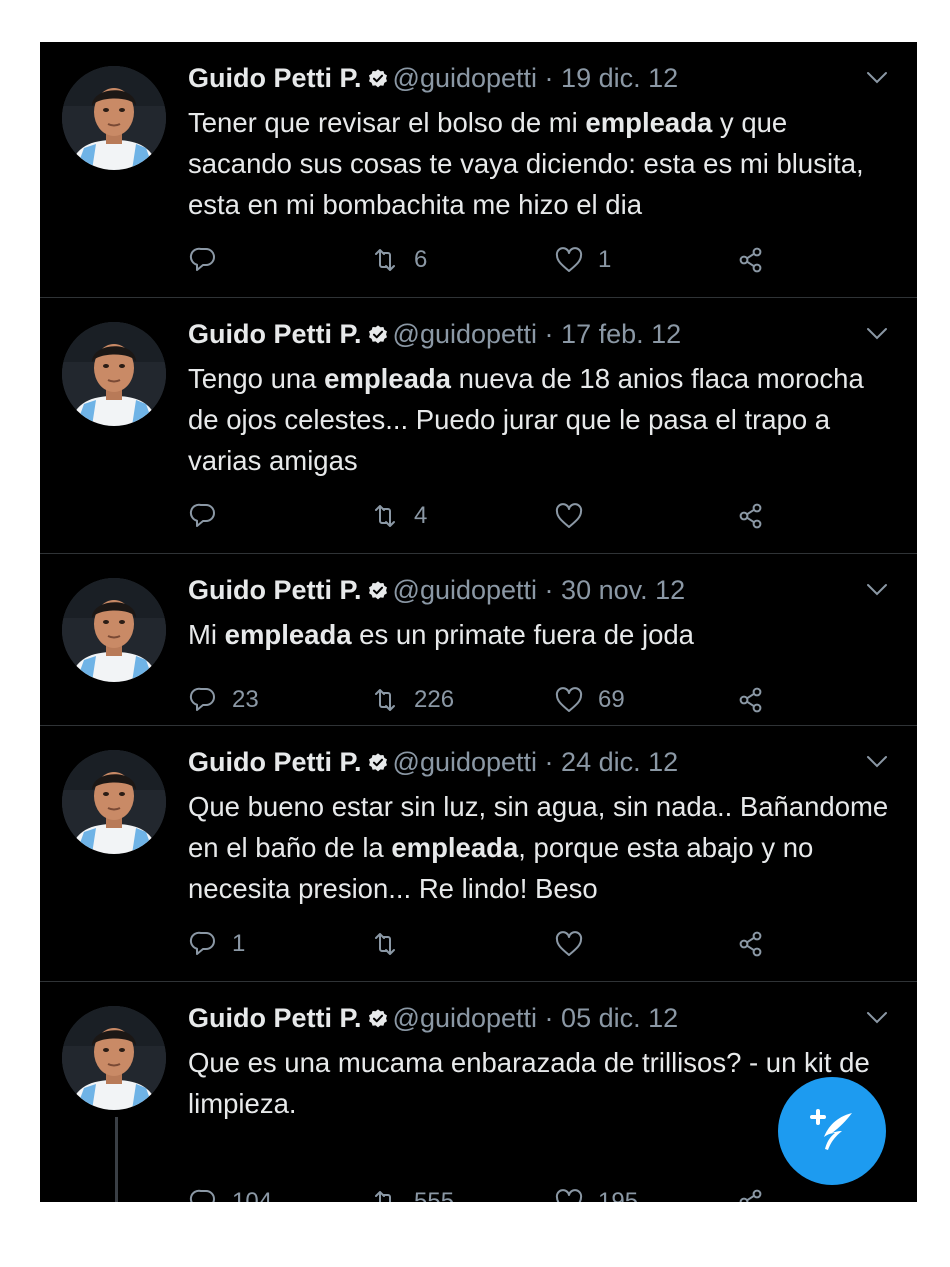  Describe the element at coordinates (533, 260) in the screenshot. I see `tweet-actions: 61` at that location.